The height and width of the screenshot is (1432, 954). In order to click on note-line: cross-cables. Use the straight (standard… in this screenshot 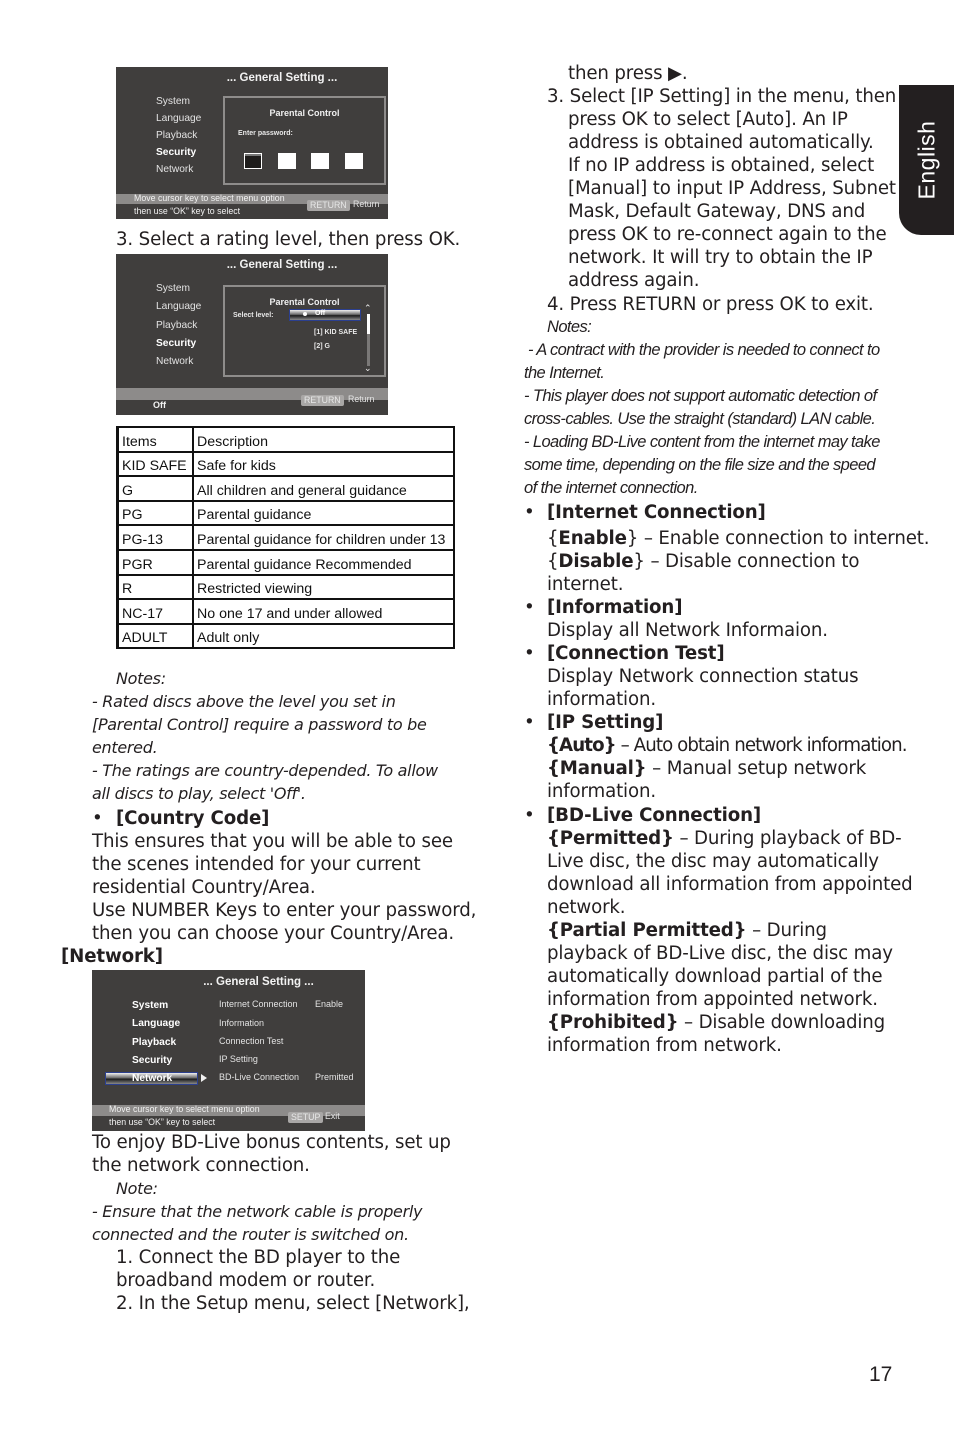, I will do `click(700, 419)`.